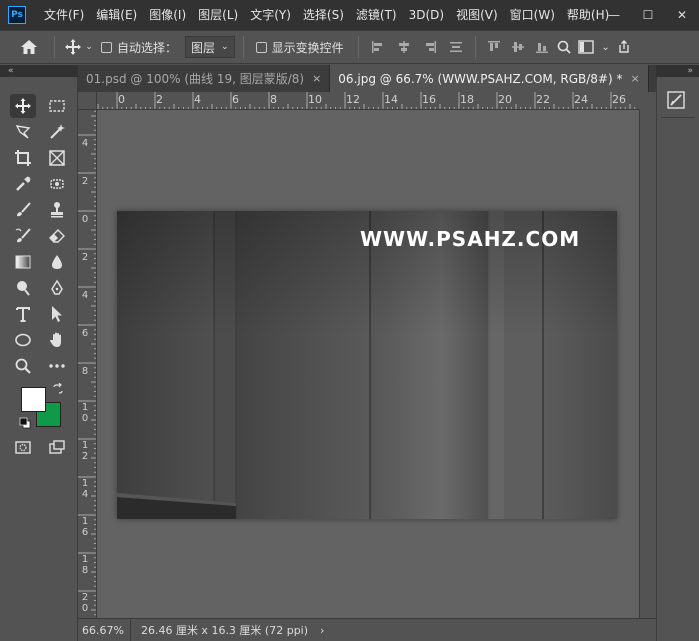 This screenshot has height=641, width=699. What do you see at coordinates (391, 99) in the screenshot?
I see `ruler-label: 14` at bounding box center [391, 99].